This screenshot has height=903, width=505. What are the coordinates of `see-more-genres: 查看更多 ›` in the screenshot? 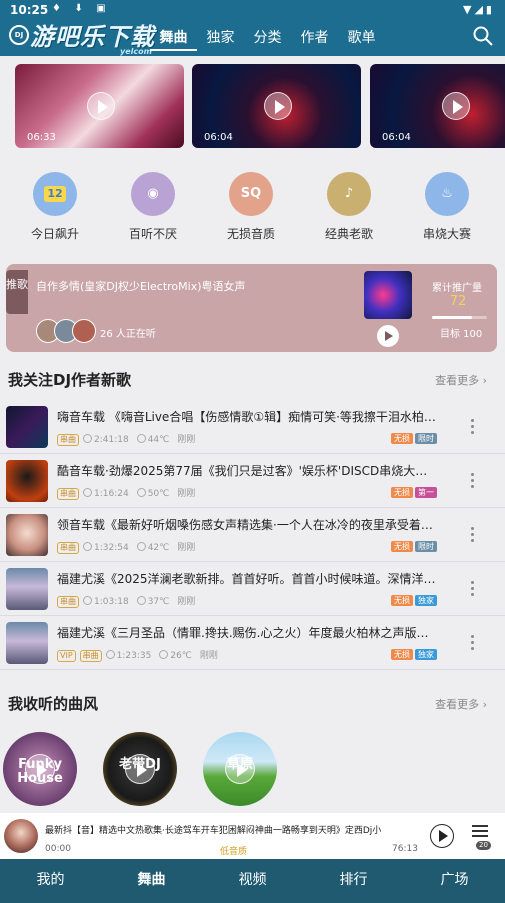 It's located at (461, 704).